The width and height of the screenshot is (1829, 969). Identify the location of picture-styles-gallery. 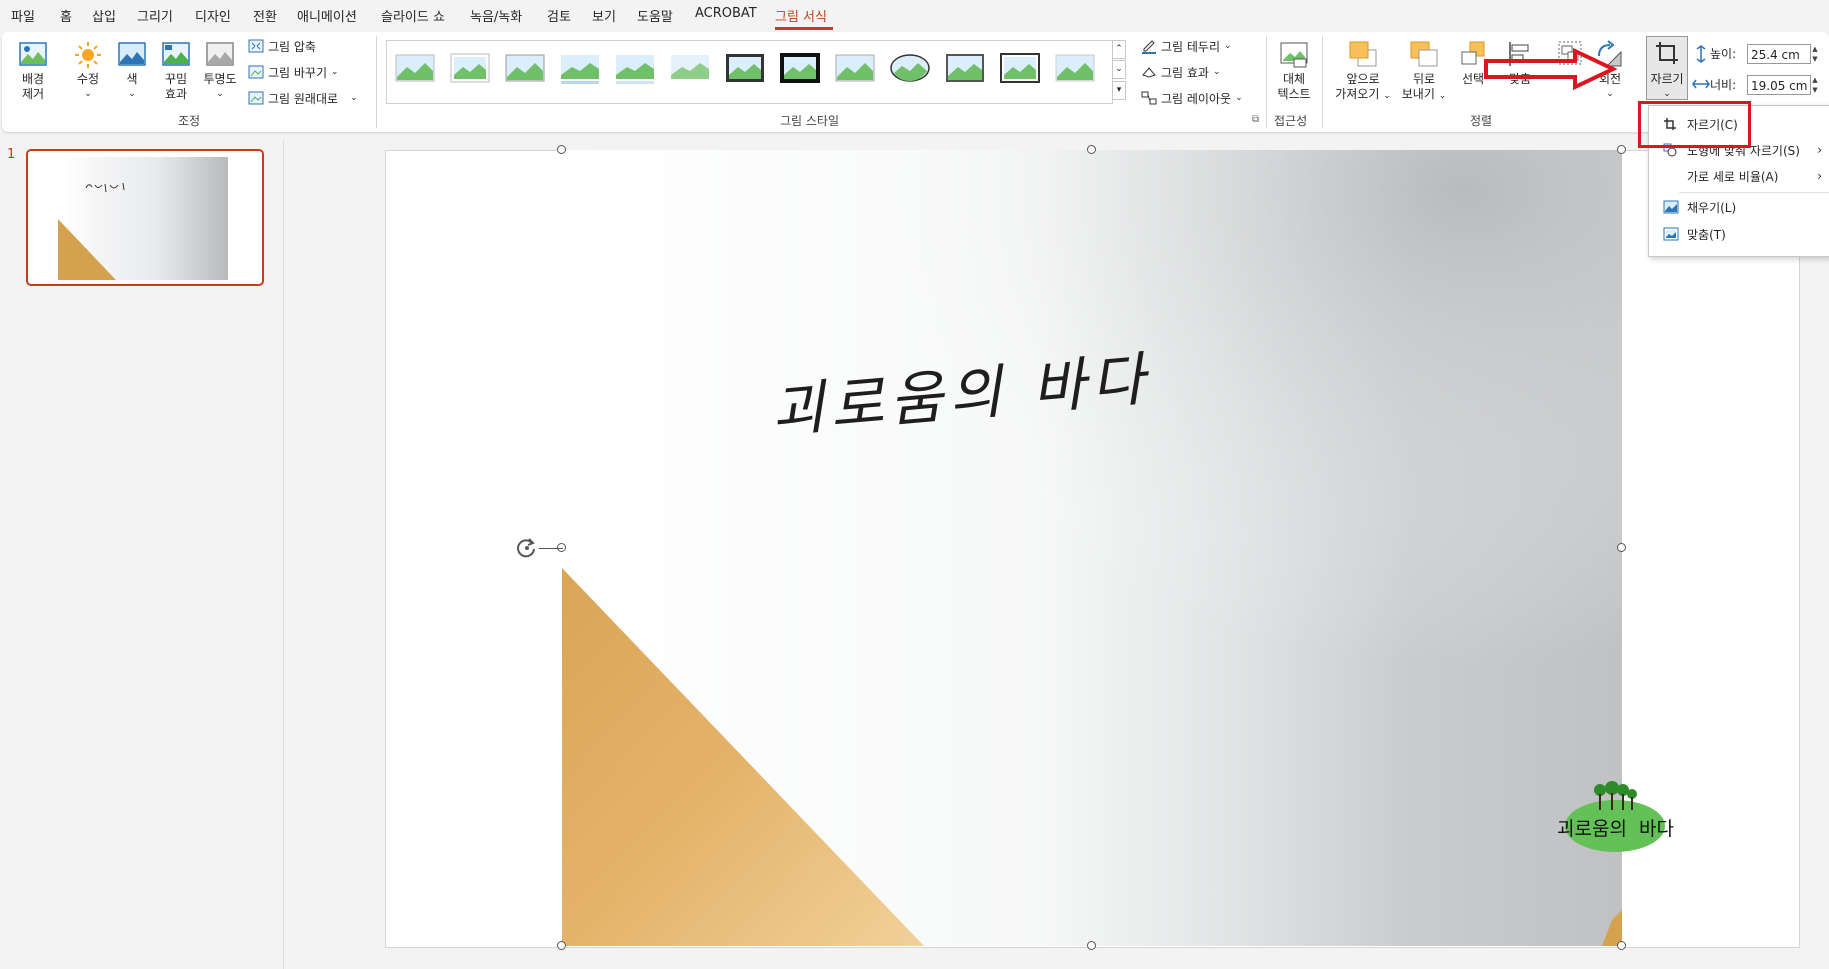
(749, 72).